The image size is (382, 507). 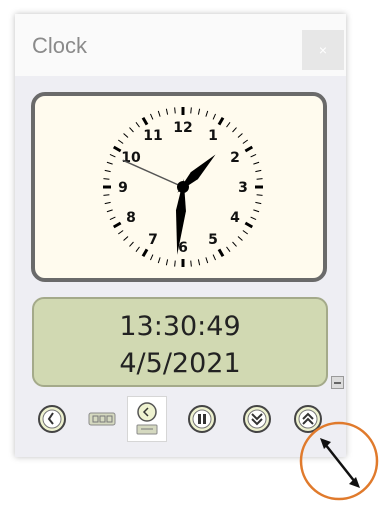 I want to click on analog-mode-button, so click(x=52, y=419).